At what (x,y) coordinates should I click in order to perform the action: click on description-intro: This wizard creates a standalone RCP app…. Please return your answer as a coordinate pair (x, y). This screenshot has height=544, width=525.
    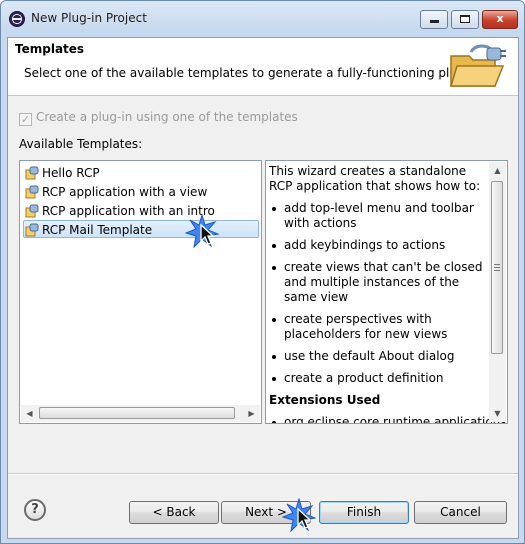
    Looking at the image, I should click on (375, 178).